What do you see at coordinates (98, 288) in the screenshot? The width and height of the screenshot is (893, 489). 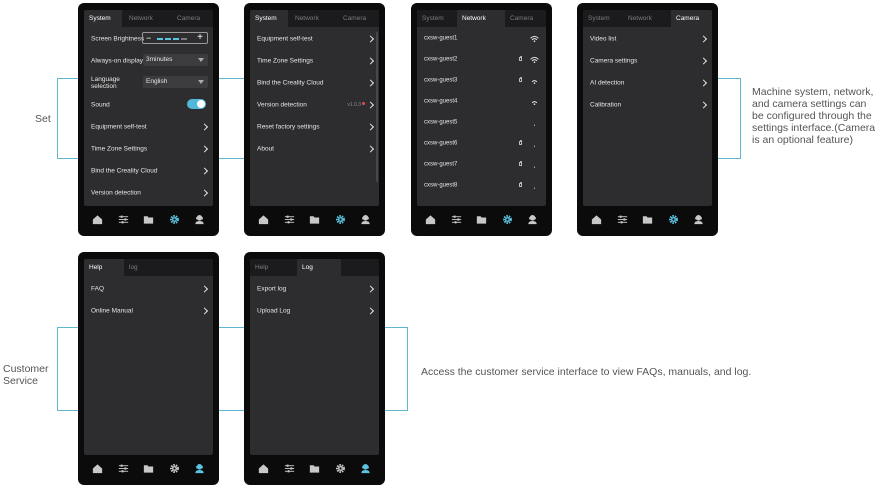 I see `faq-label: FAQ` at bounding box center [98, 288].